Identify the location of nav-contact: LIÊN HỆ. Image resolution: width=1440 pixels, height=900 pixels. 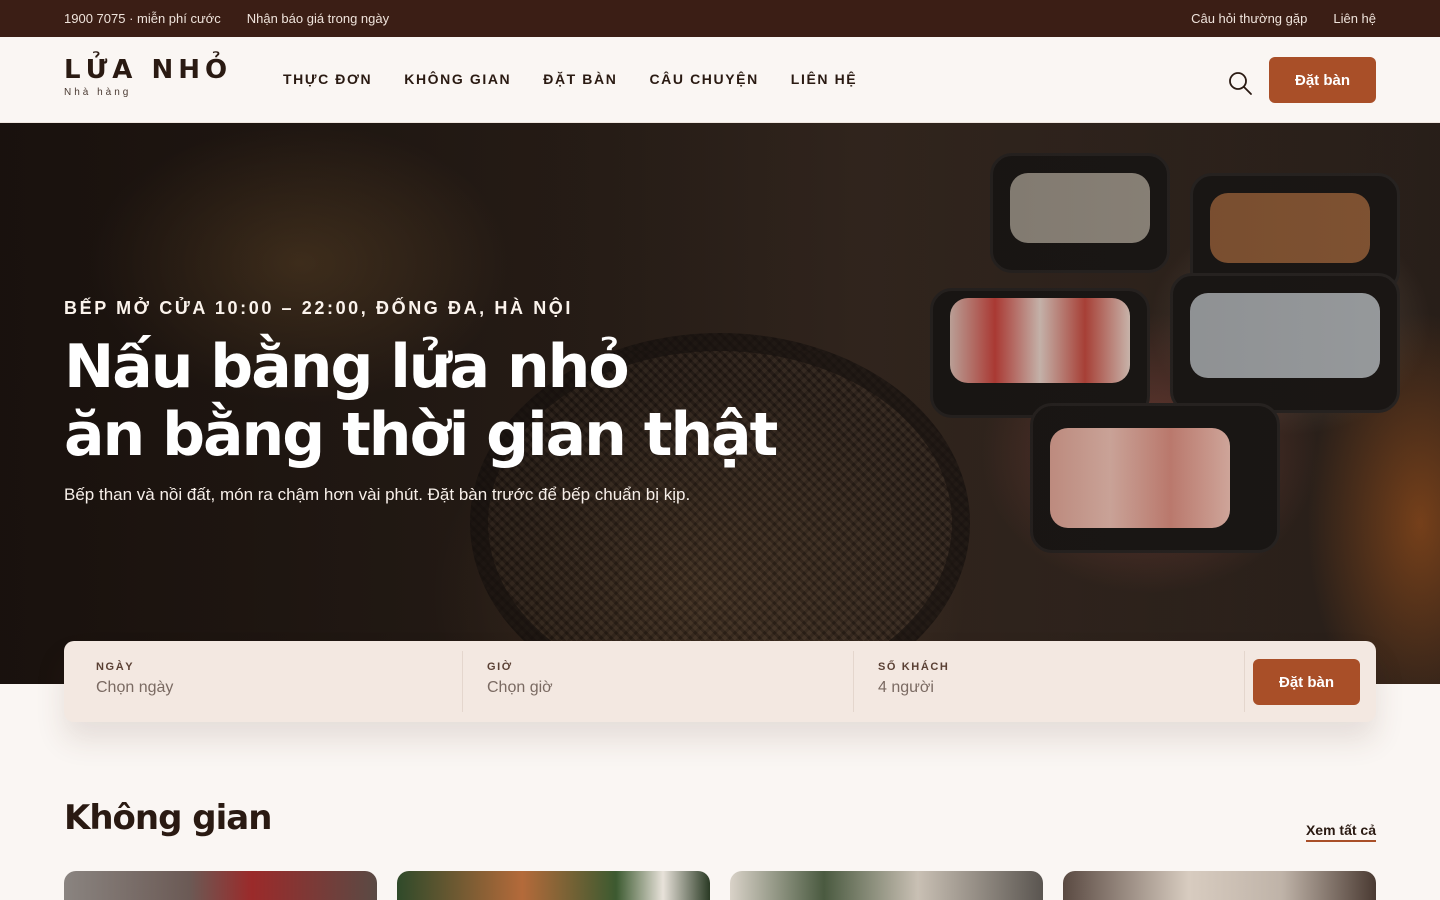
(824, 79).